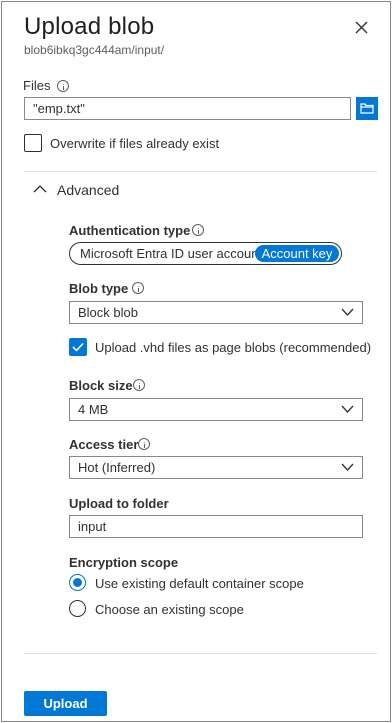  Describe the element at coordinates (77, 608) in the screenshot. I see `radio-existing-scope` at that location.